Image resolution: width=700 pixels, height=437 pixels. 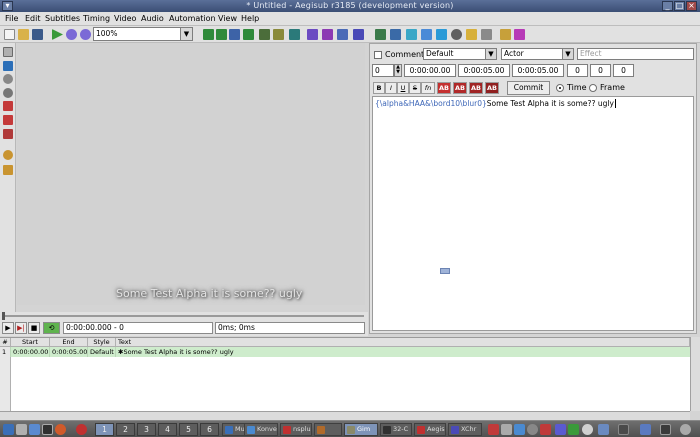 I want to click on terminal-icon, so click(x=47, y=429).